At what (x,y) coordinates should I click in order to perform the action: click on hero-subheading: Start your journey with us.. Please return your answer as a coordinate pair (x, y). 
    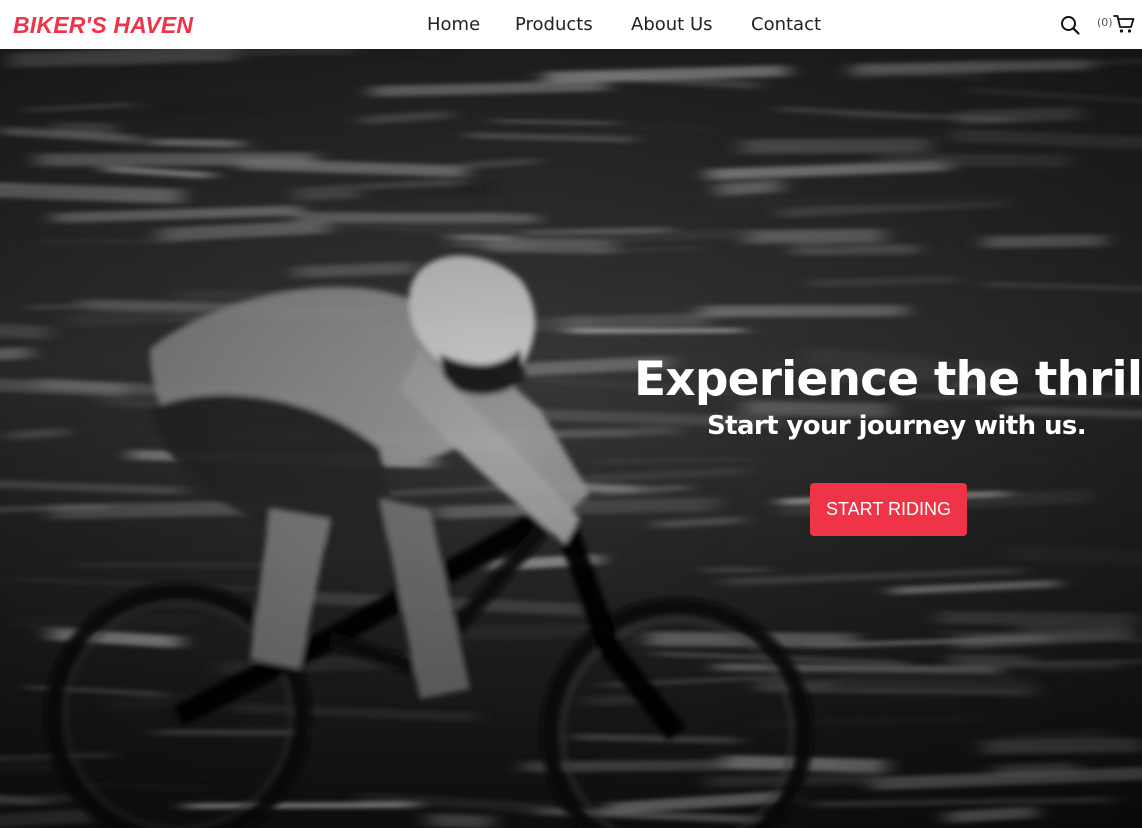
    Looking at the image, I should click on (897, 426).